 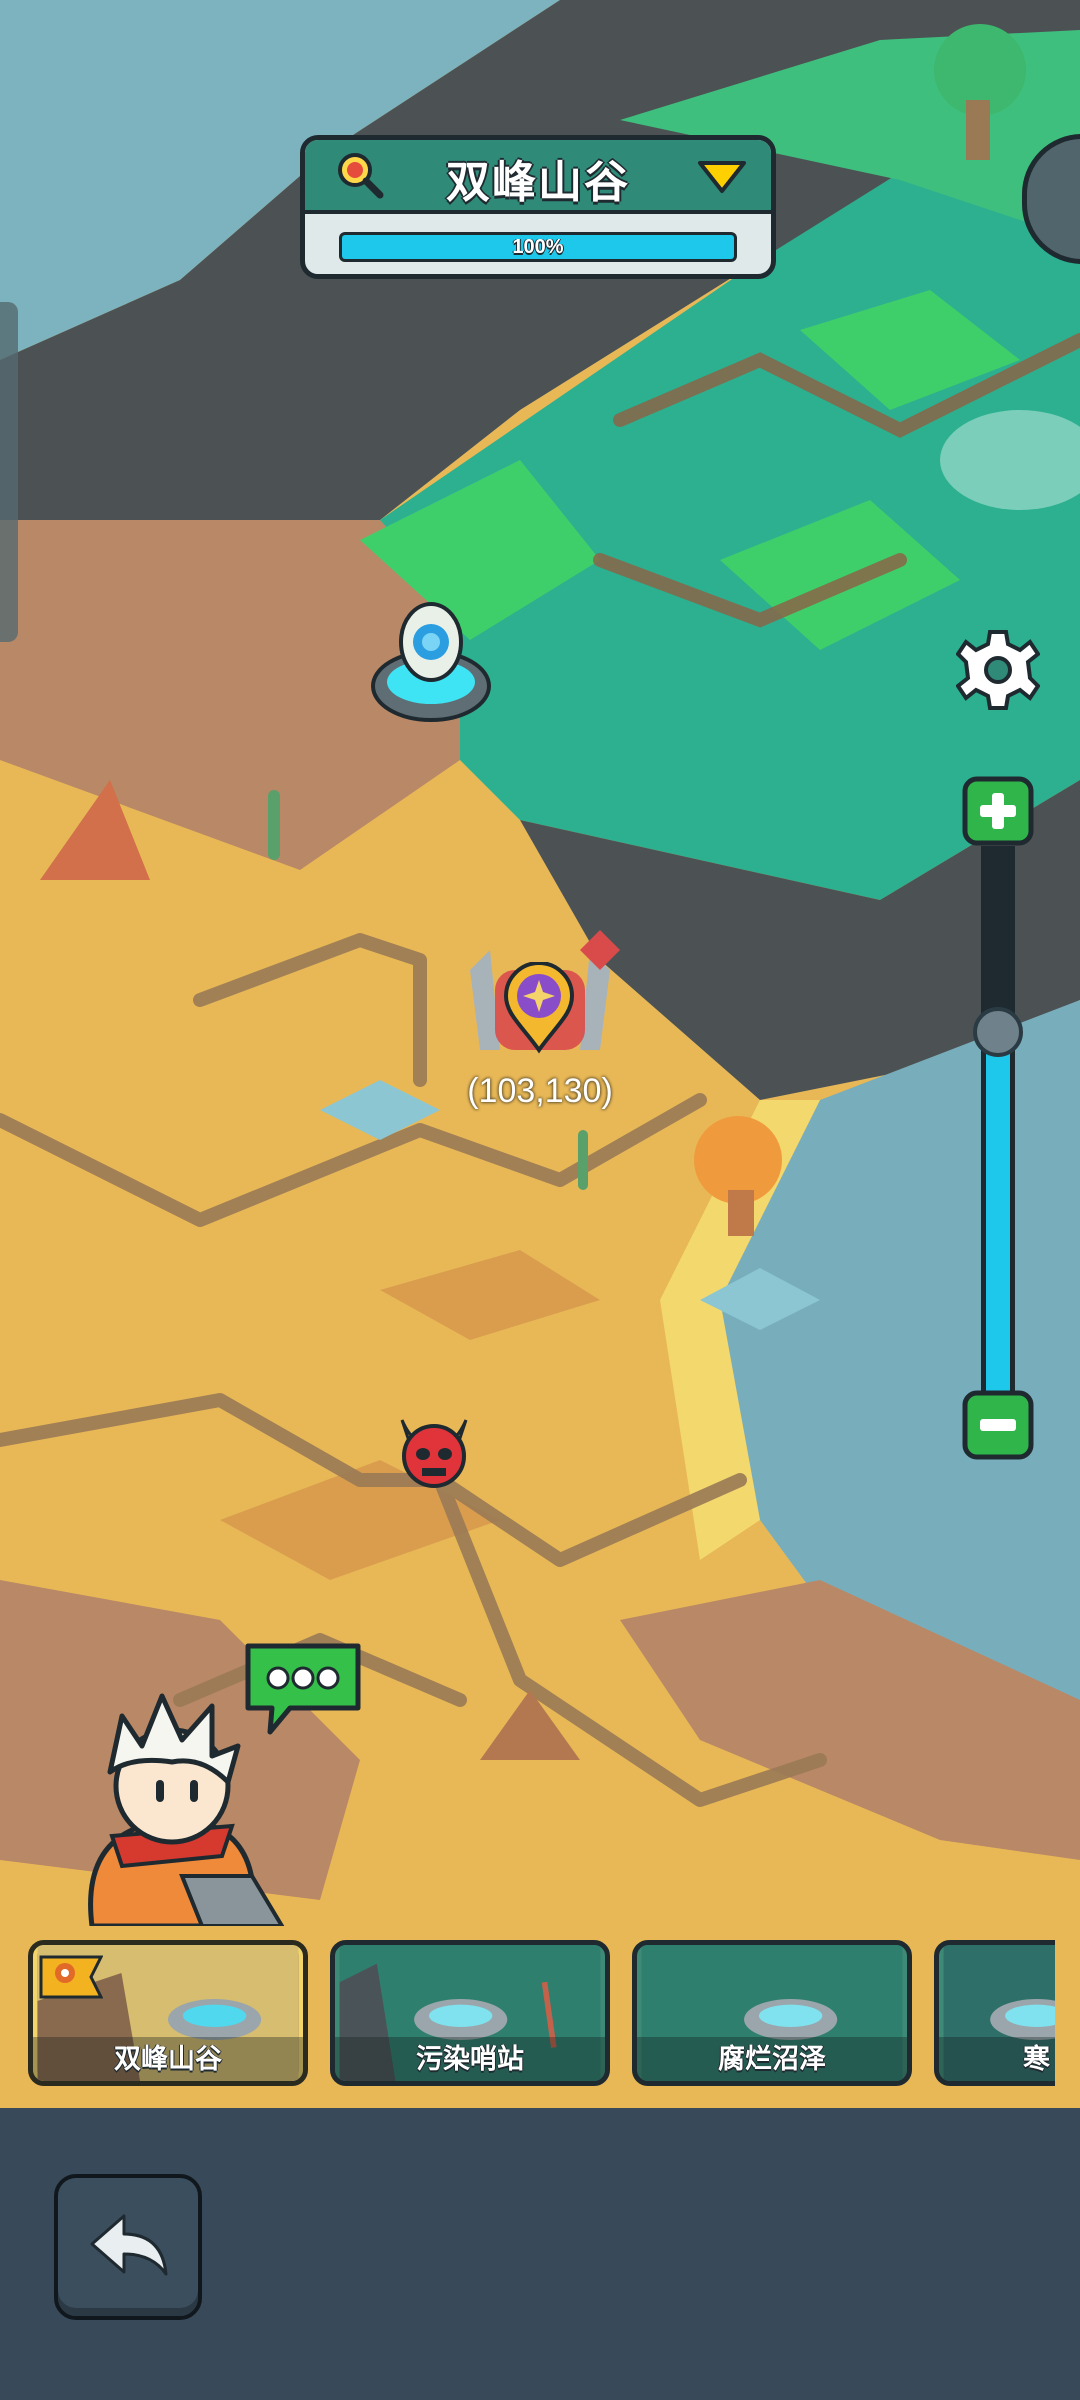 What do you see at coordinates (998, 670) in the screenshot?
I see `gear-icon` at bounding box center [998, 670].